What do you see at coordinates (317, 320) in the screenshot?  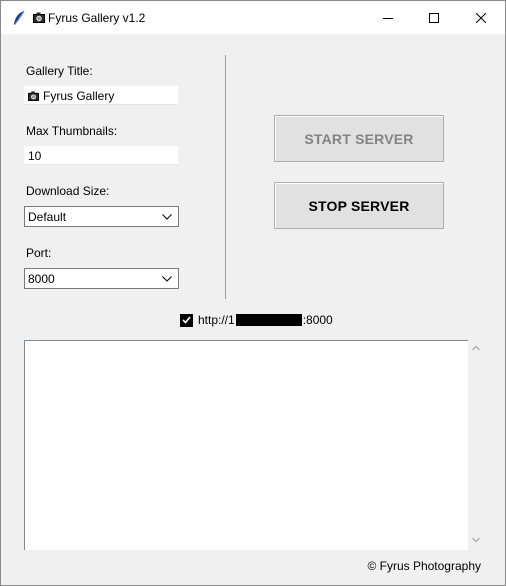 I see `server-url-suffix: :8000` at bounding box center [317, 320].